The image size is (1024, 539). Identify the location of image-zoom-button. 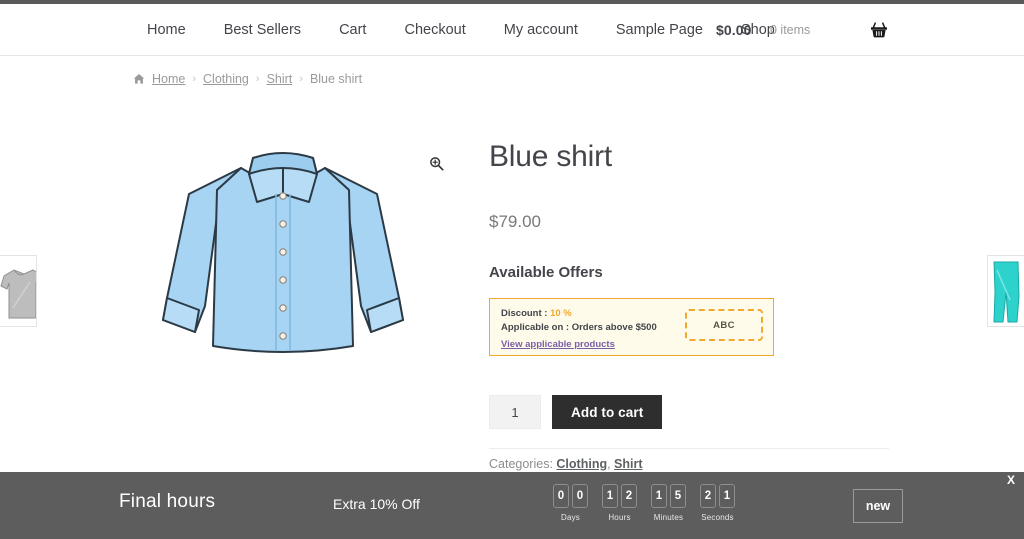
(436, 166).